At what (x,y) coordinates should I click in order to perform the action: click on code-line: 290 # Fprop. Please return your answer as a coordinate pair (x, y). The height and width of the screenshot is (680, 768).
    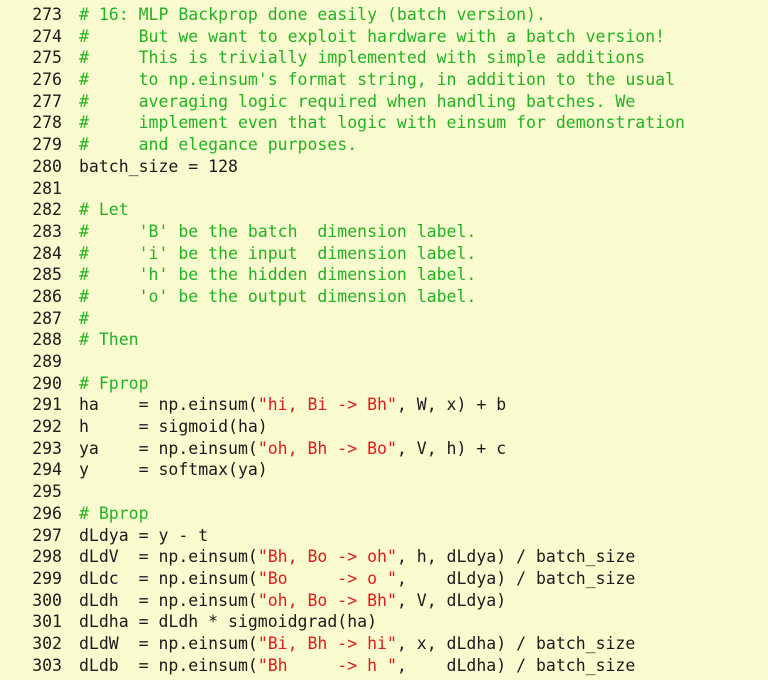
    Looking at the image, I should click on (384, 384).